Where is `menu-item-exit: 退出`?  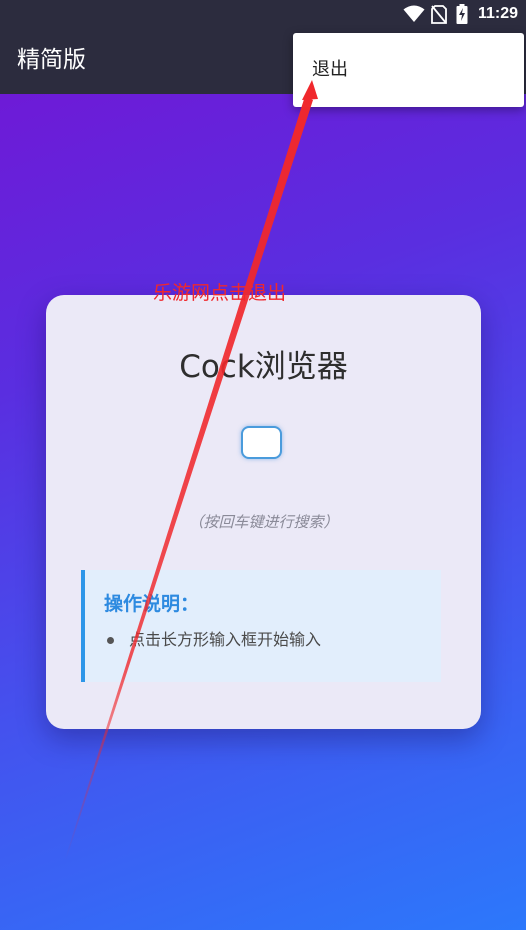
menu-item-exit: 退出 is located at coordinates (408, 70).